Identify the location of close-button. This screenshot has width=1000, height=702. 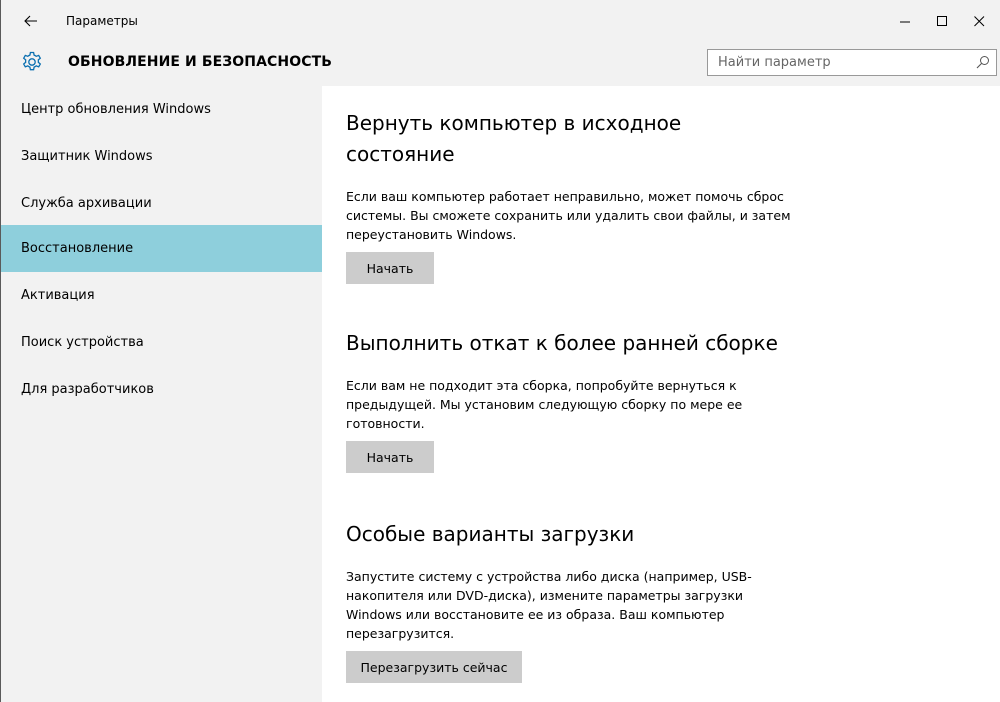
(978, 21).